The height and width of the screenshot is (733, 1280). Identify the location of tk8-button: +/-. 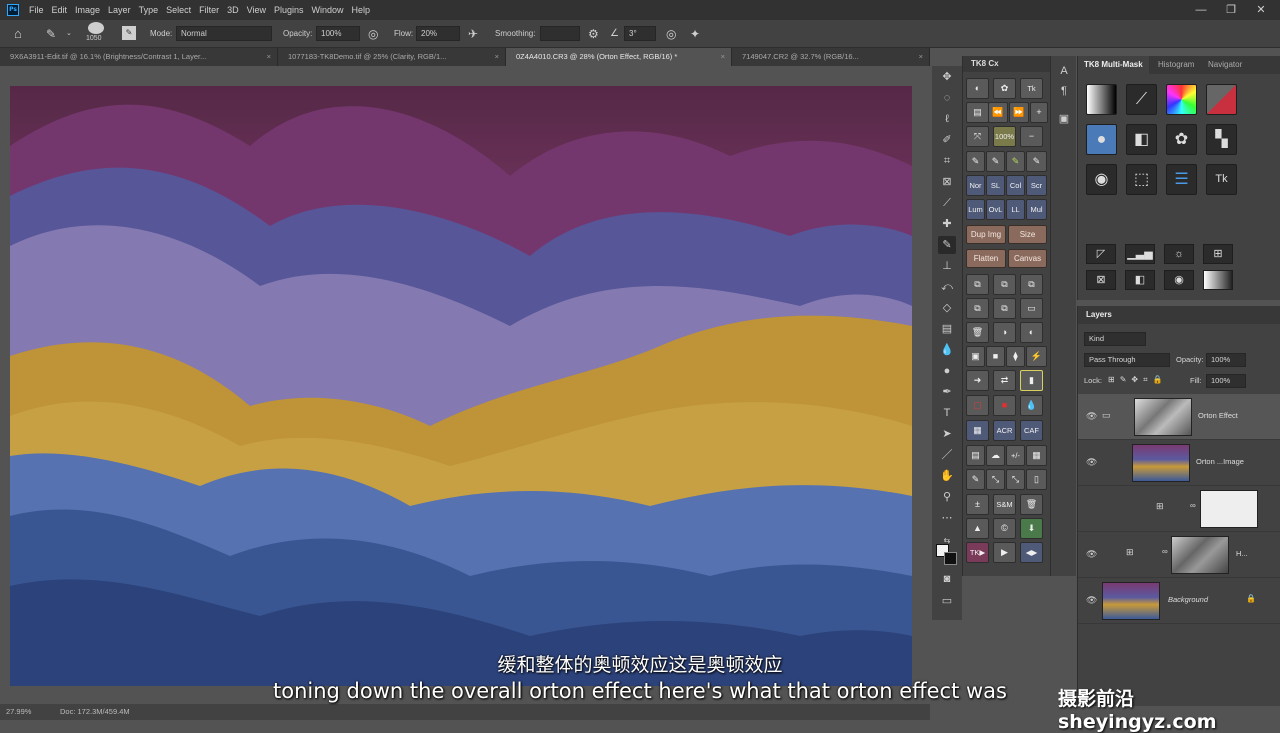
(1015, 455).